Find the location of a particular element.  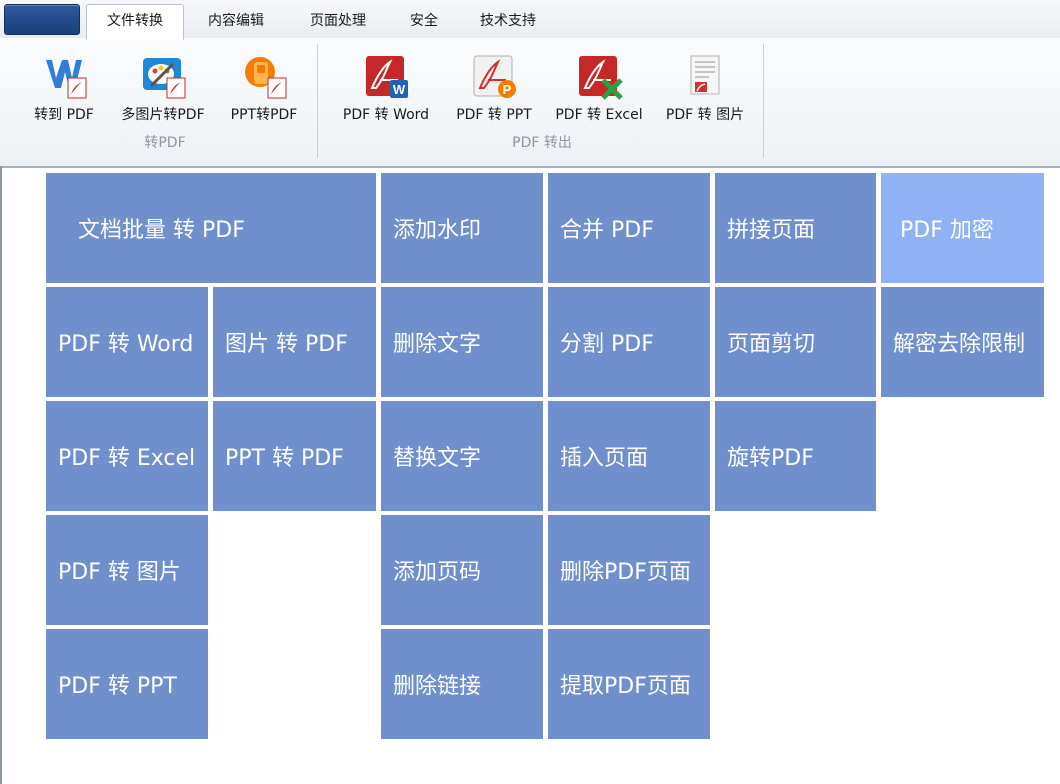

tile-delete-link: 删除链接 is located at coordinates (462, 684).